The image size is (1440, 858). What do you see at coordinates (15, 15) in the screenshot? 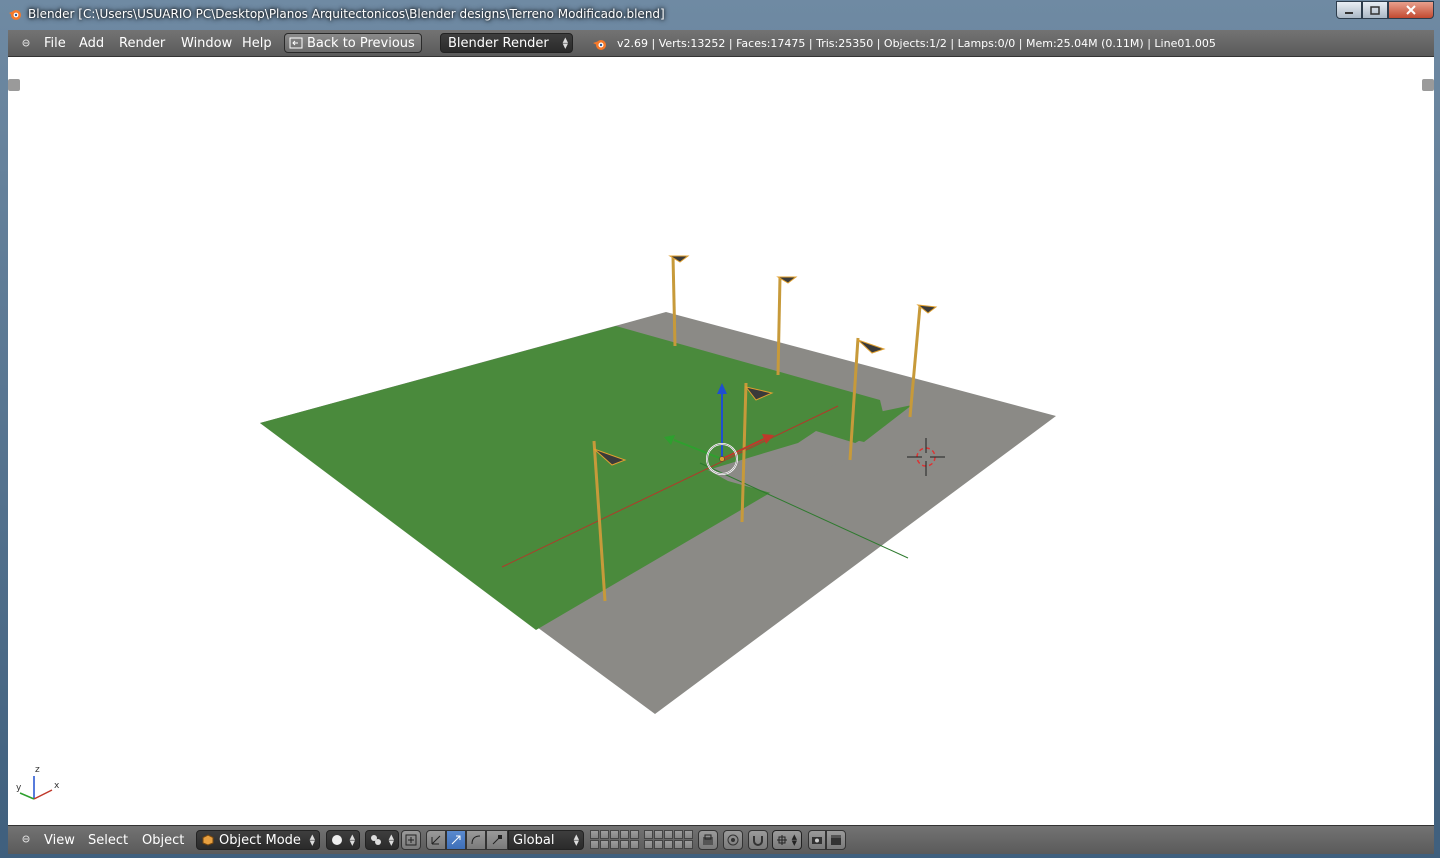
I see `blender-logo-icon` at bounding box center [15, 15].